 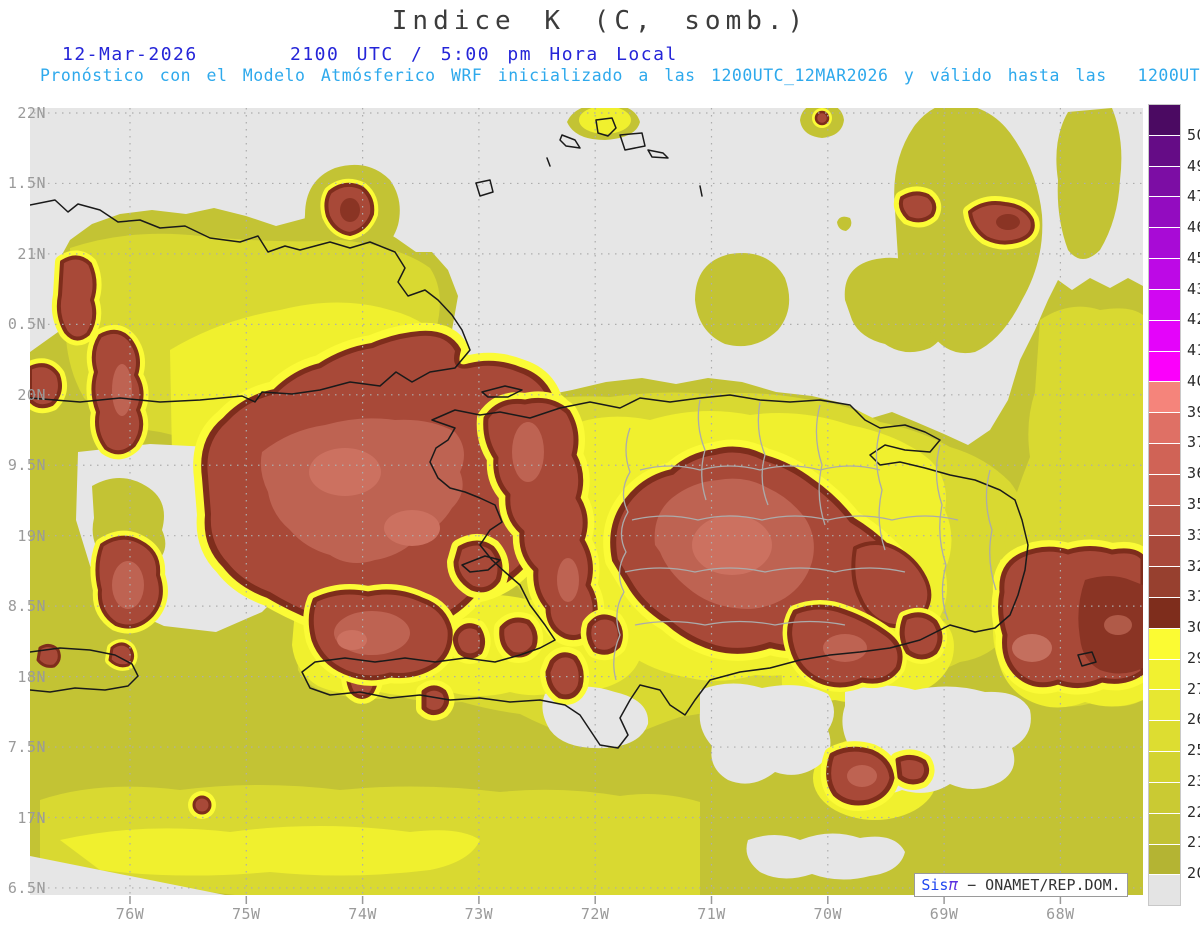 I want to click on colorbar-label: 25.2, so click(x=1193, y=750).